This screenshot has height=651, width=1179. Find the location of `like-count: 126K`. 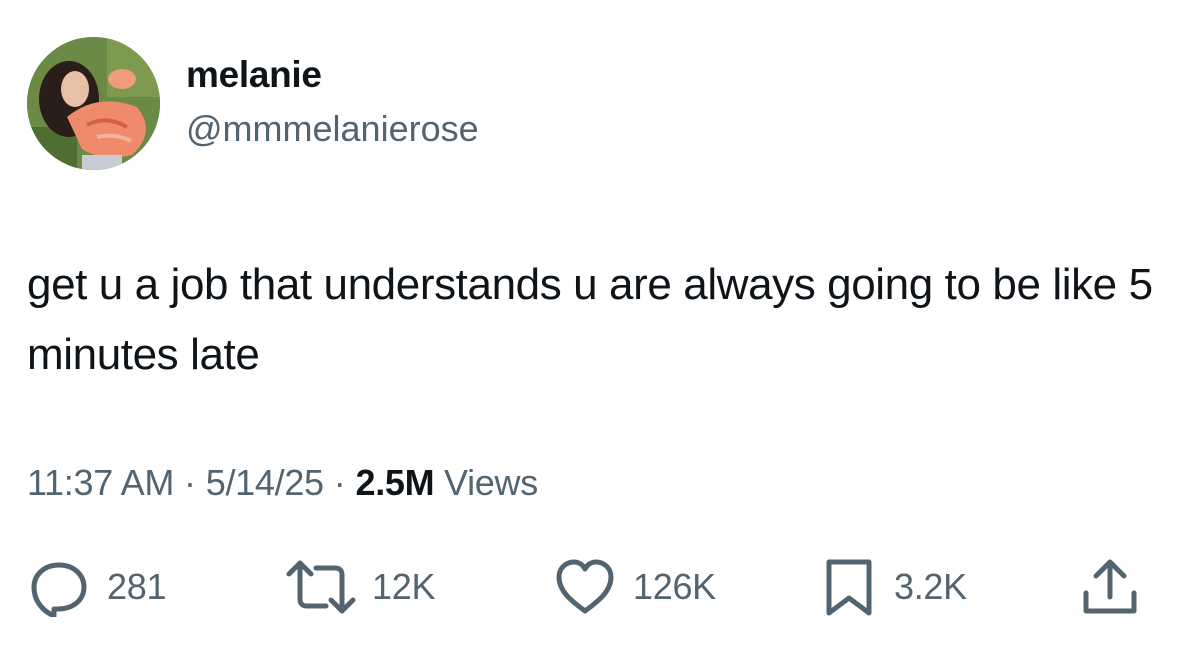

like-count: 126K is located at coordinates (674, 586).